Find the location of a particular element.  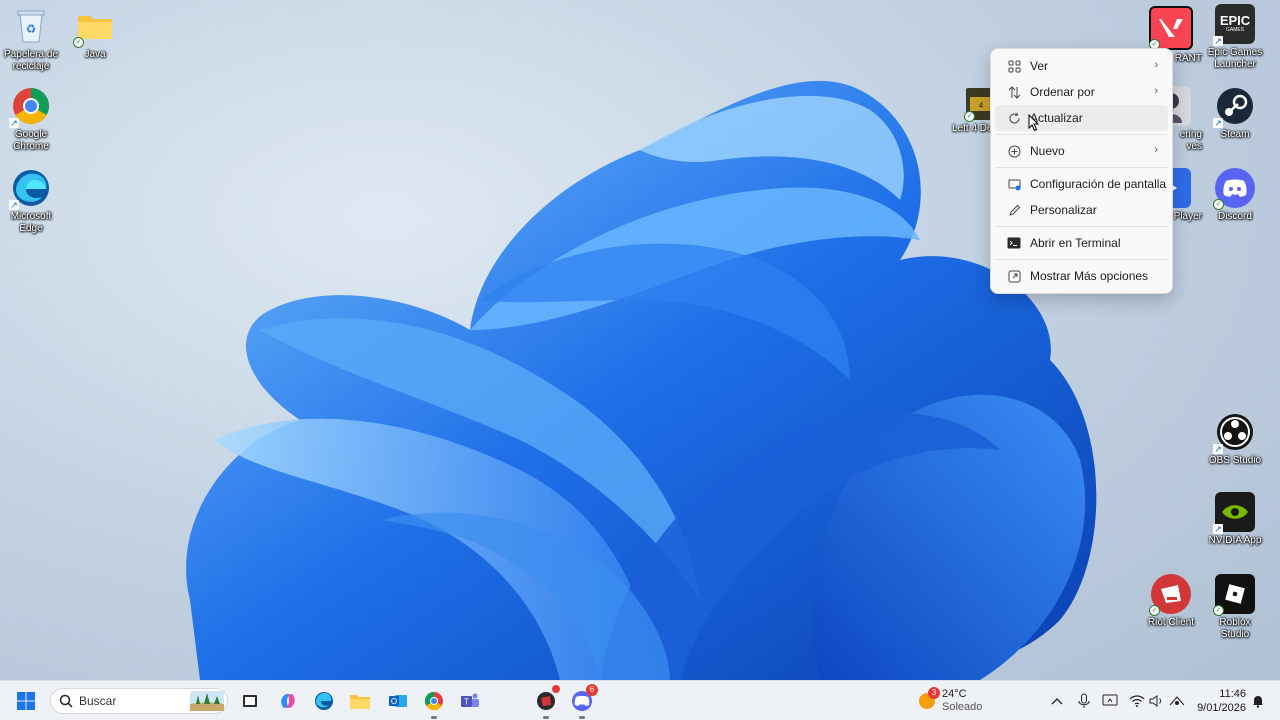

desktop-icon-epic-games: EPIC GAMES ↗ Epic Games Launcher is located at coordinates (1235, 37).